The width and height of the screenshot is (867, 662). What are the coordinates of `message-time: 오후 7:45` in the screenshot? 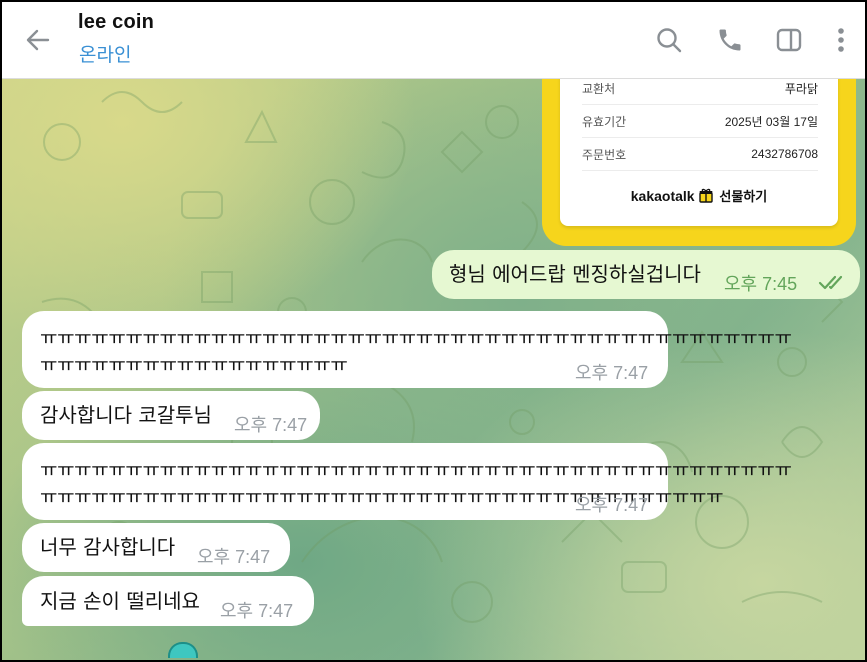 It's located at (761, 284).